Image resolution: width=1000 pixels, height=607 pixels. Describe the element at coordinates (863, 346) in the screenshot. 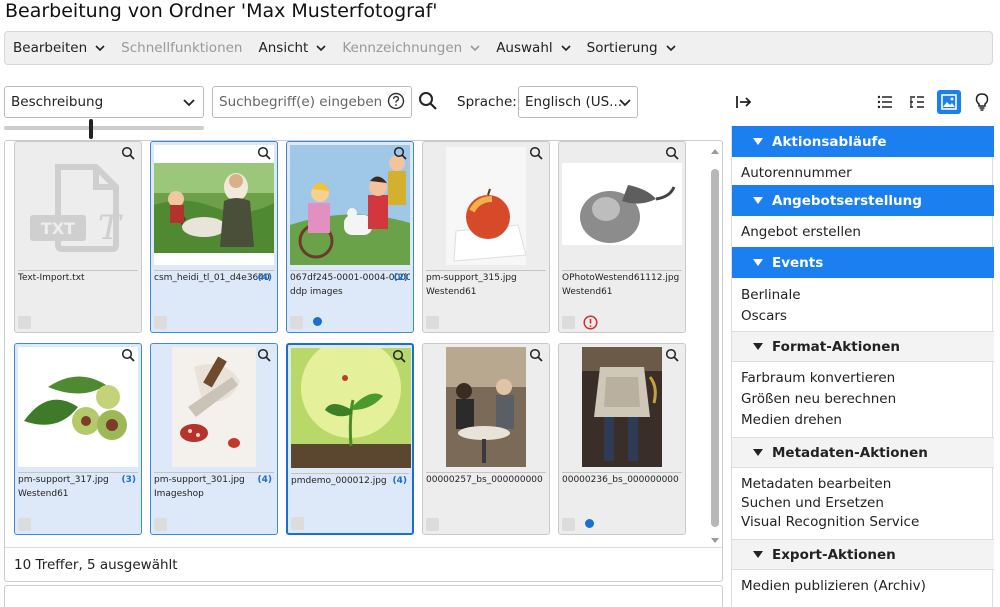

I see `section-header-format-aktionen: Format-Aktionen` at that location.